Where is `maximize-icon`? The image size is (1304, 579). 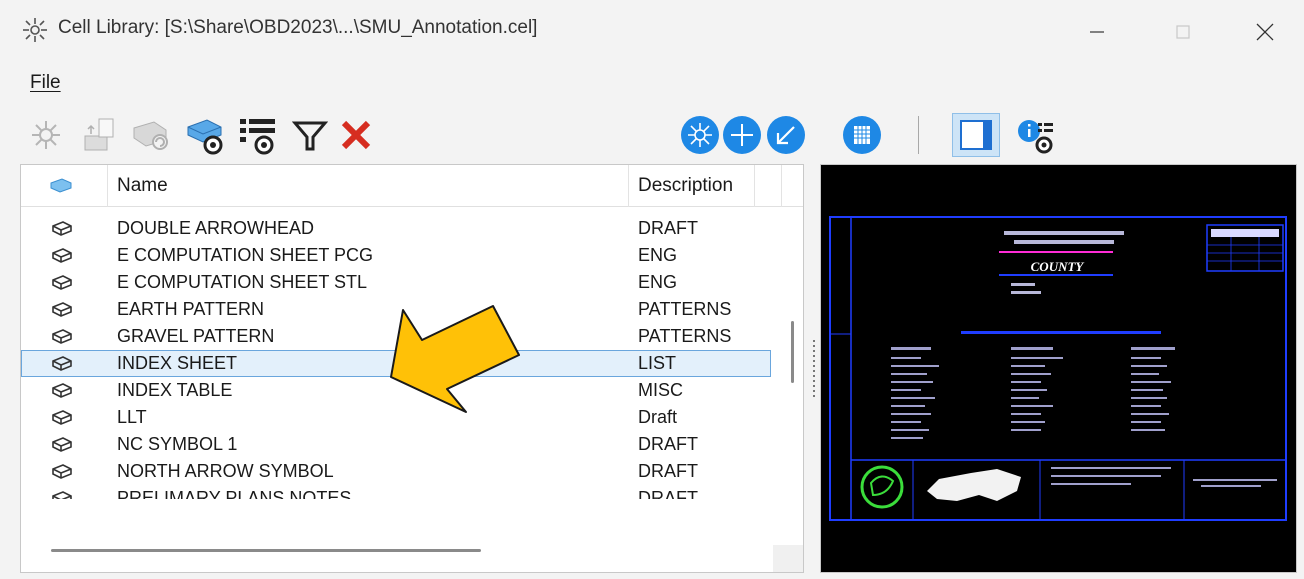
maximize-icon is located at coordinates (1183, 32).